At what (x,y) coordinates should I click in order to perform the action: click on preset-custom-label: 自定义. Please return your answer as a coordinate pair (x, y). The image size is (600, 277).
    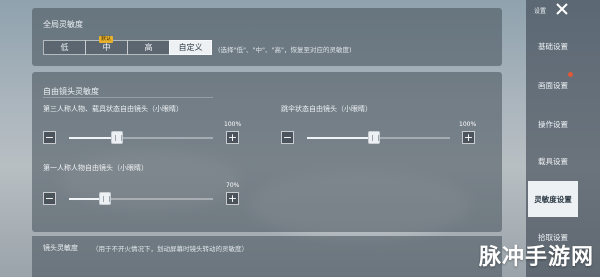
    Looking at the image, I should click on (190, 47).